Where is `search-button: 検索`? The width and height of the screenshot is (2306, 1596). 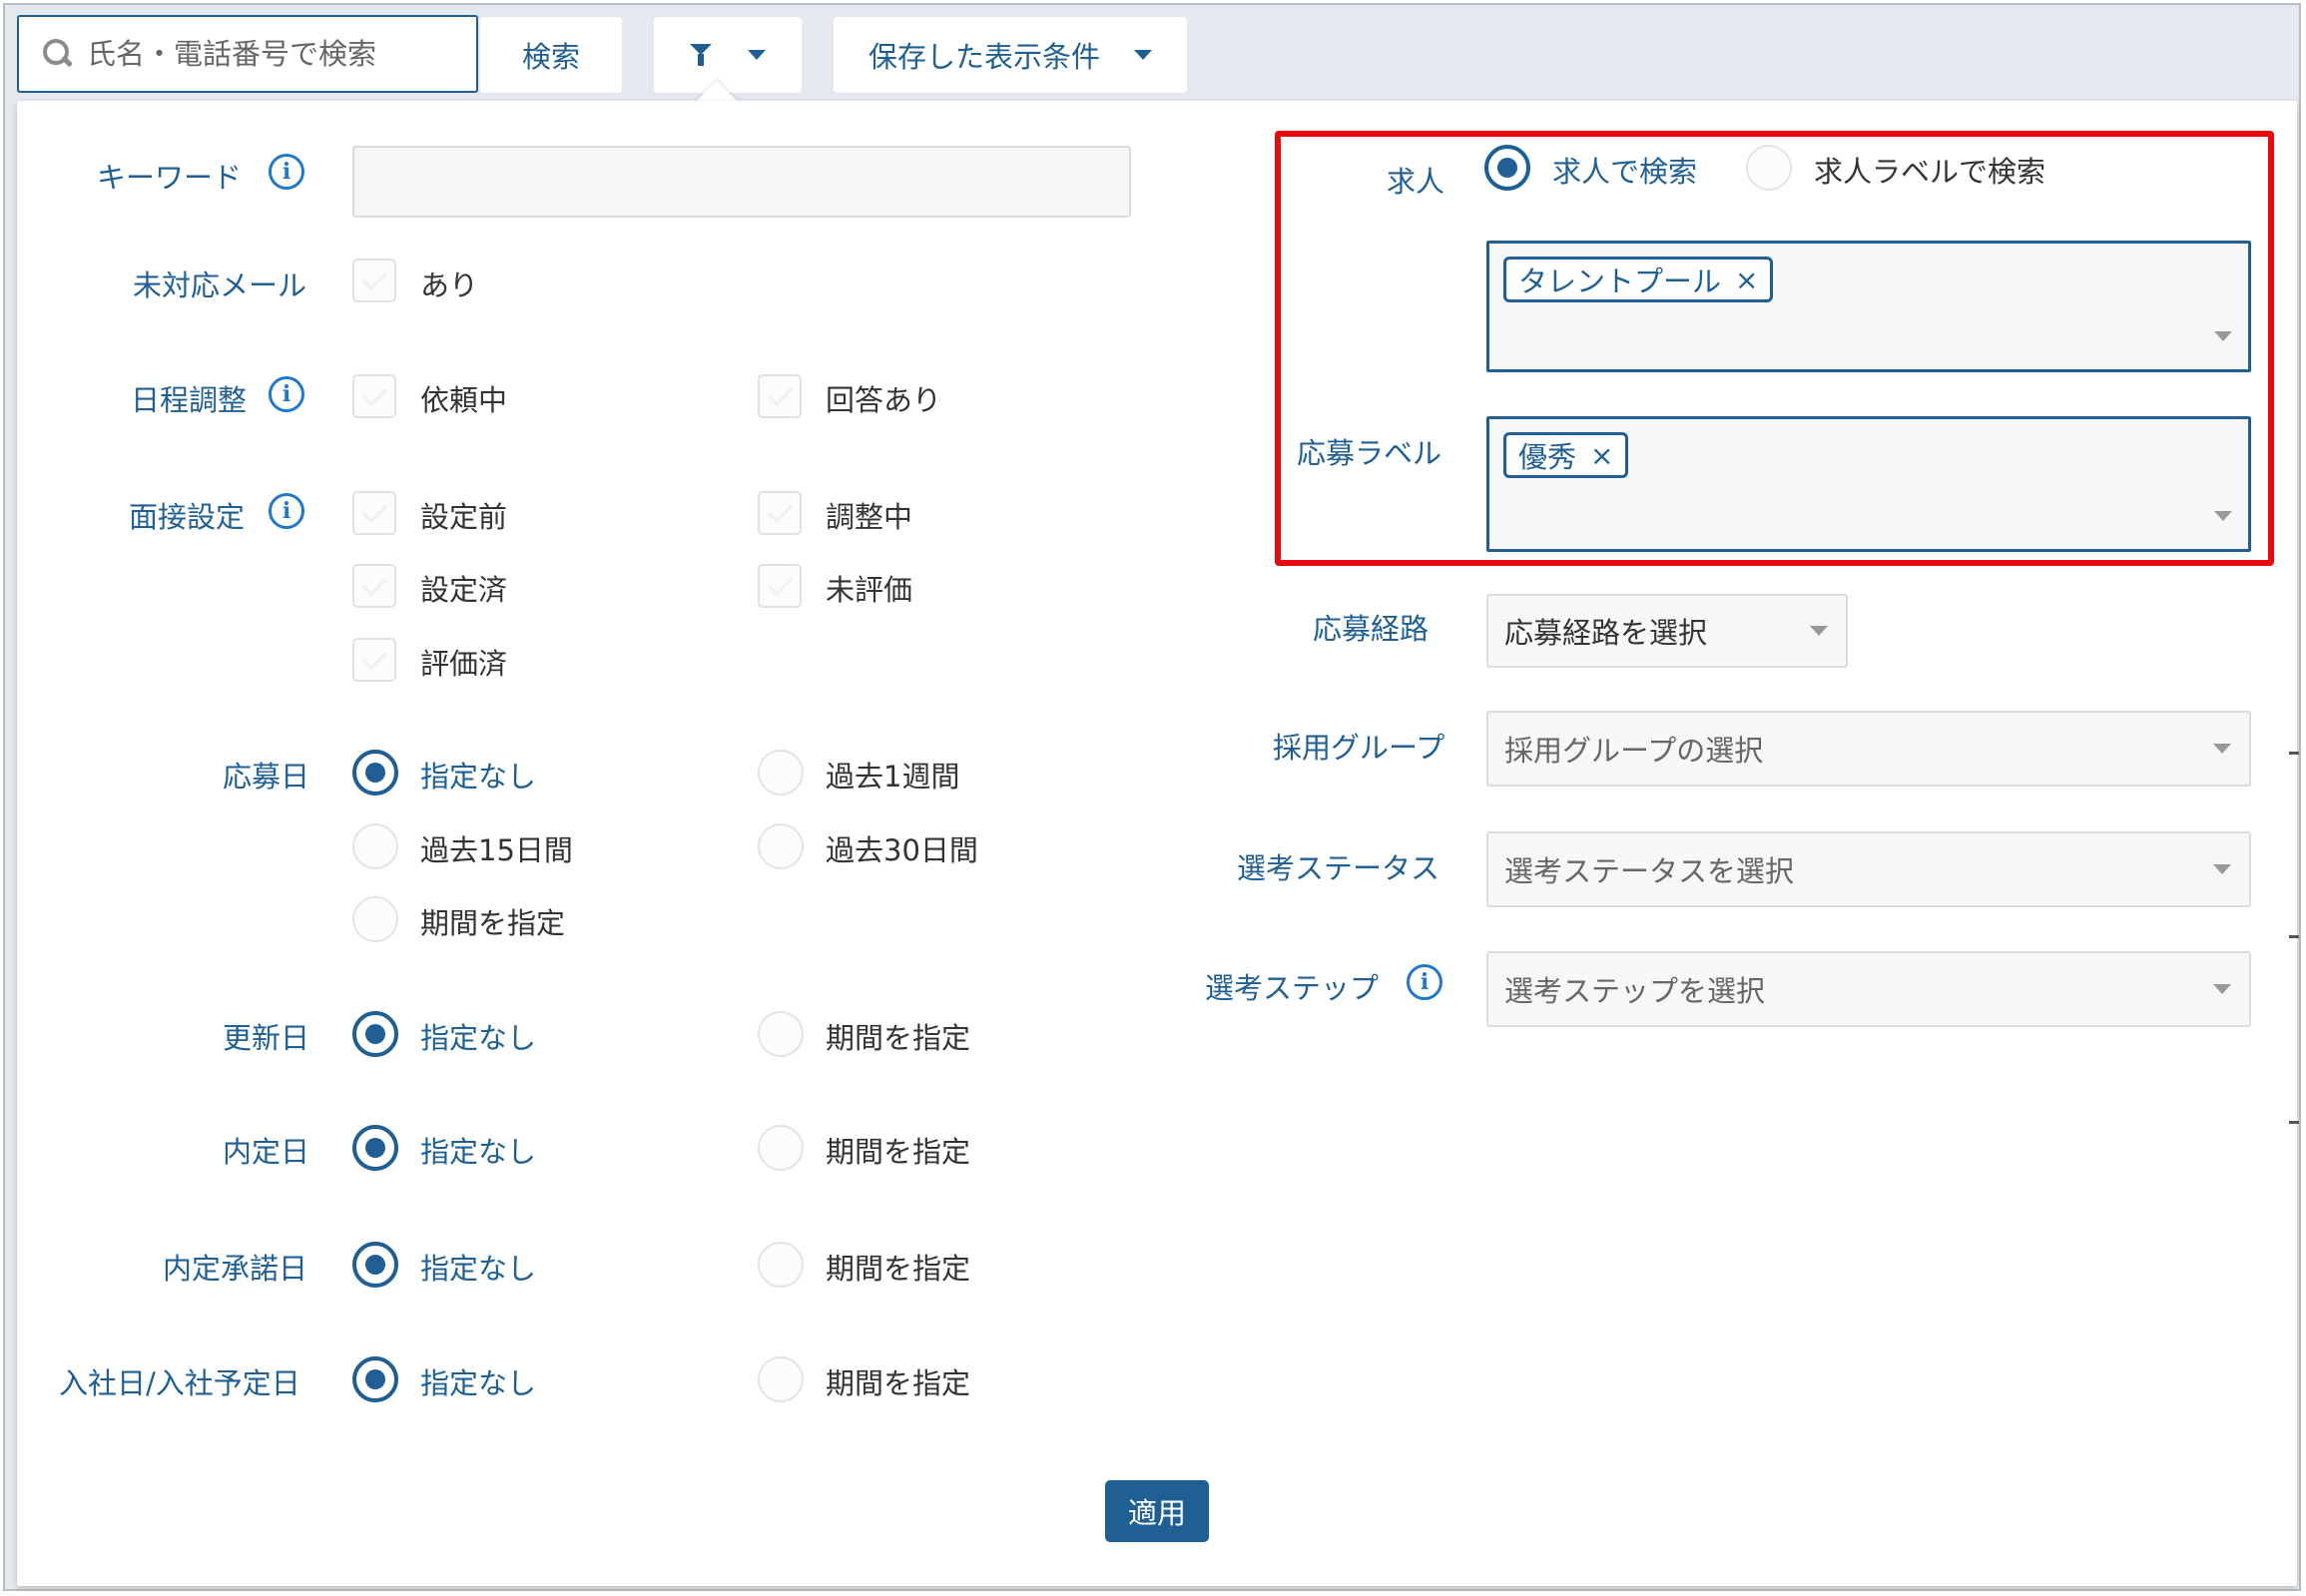
search-button: 検索 is located at coordinates (551, 55).